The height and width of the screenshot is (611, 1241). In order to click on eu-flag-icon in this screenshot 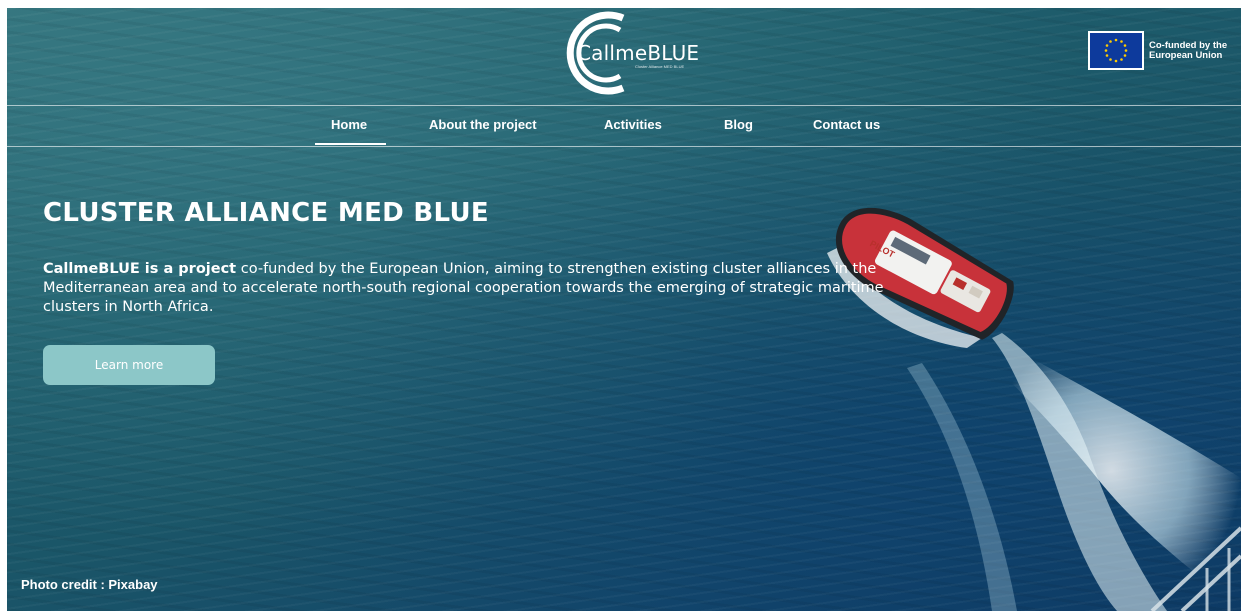, I will do `click(1116, 50)`.